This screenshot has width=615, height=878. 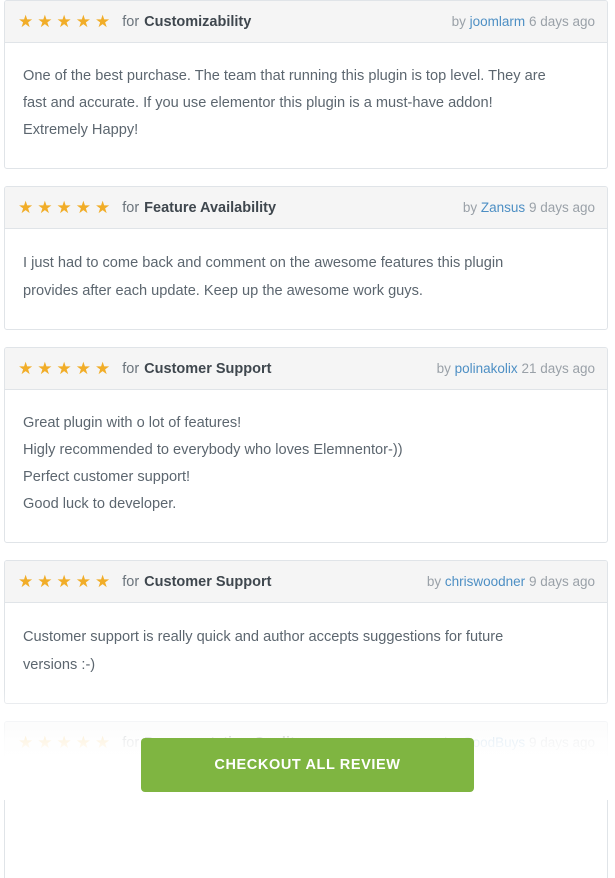 What do you see at coordinates (561, 21) in the screenshot?
I see `review-time-ago: 6 days ago` at bounding box center [561, 21].